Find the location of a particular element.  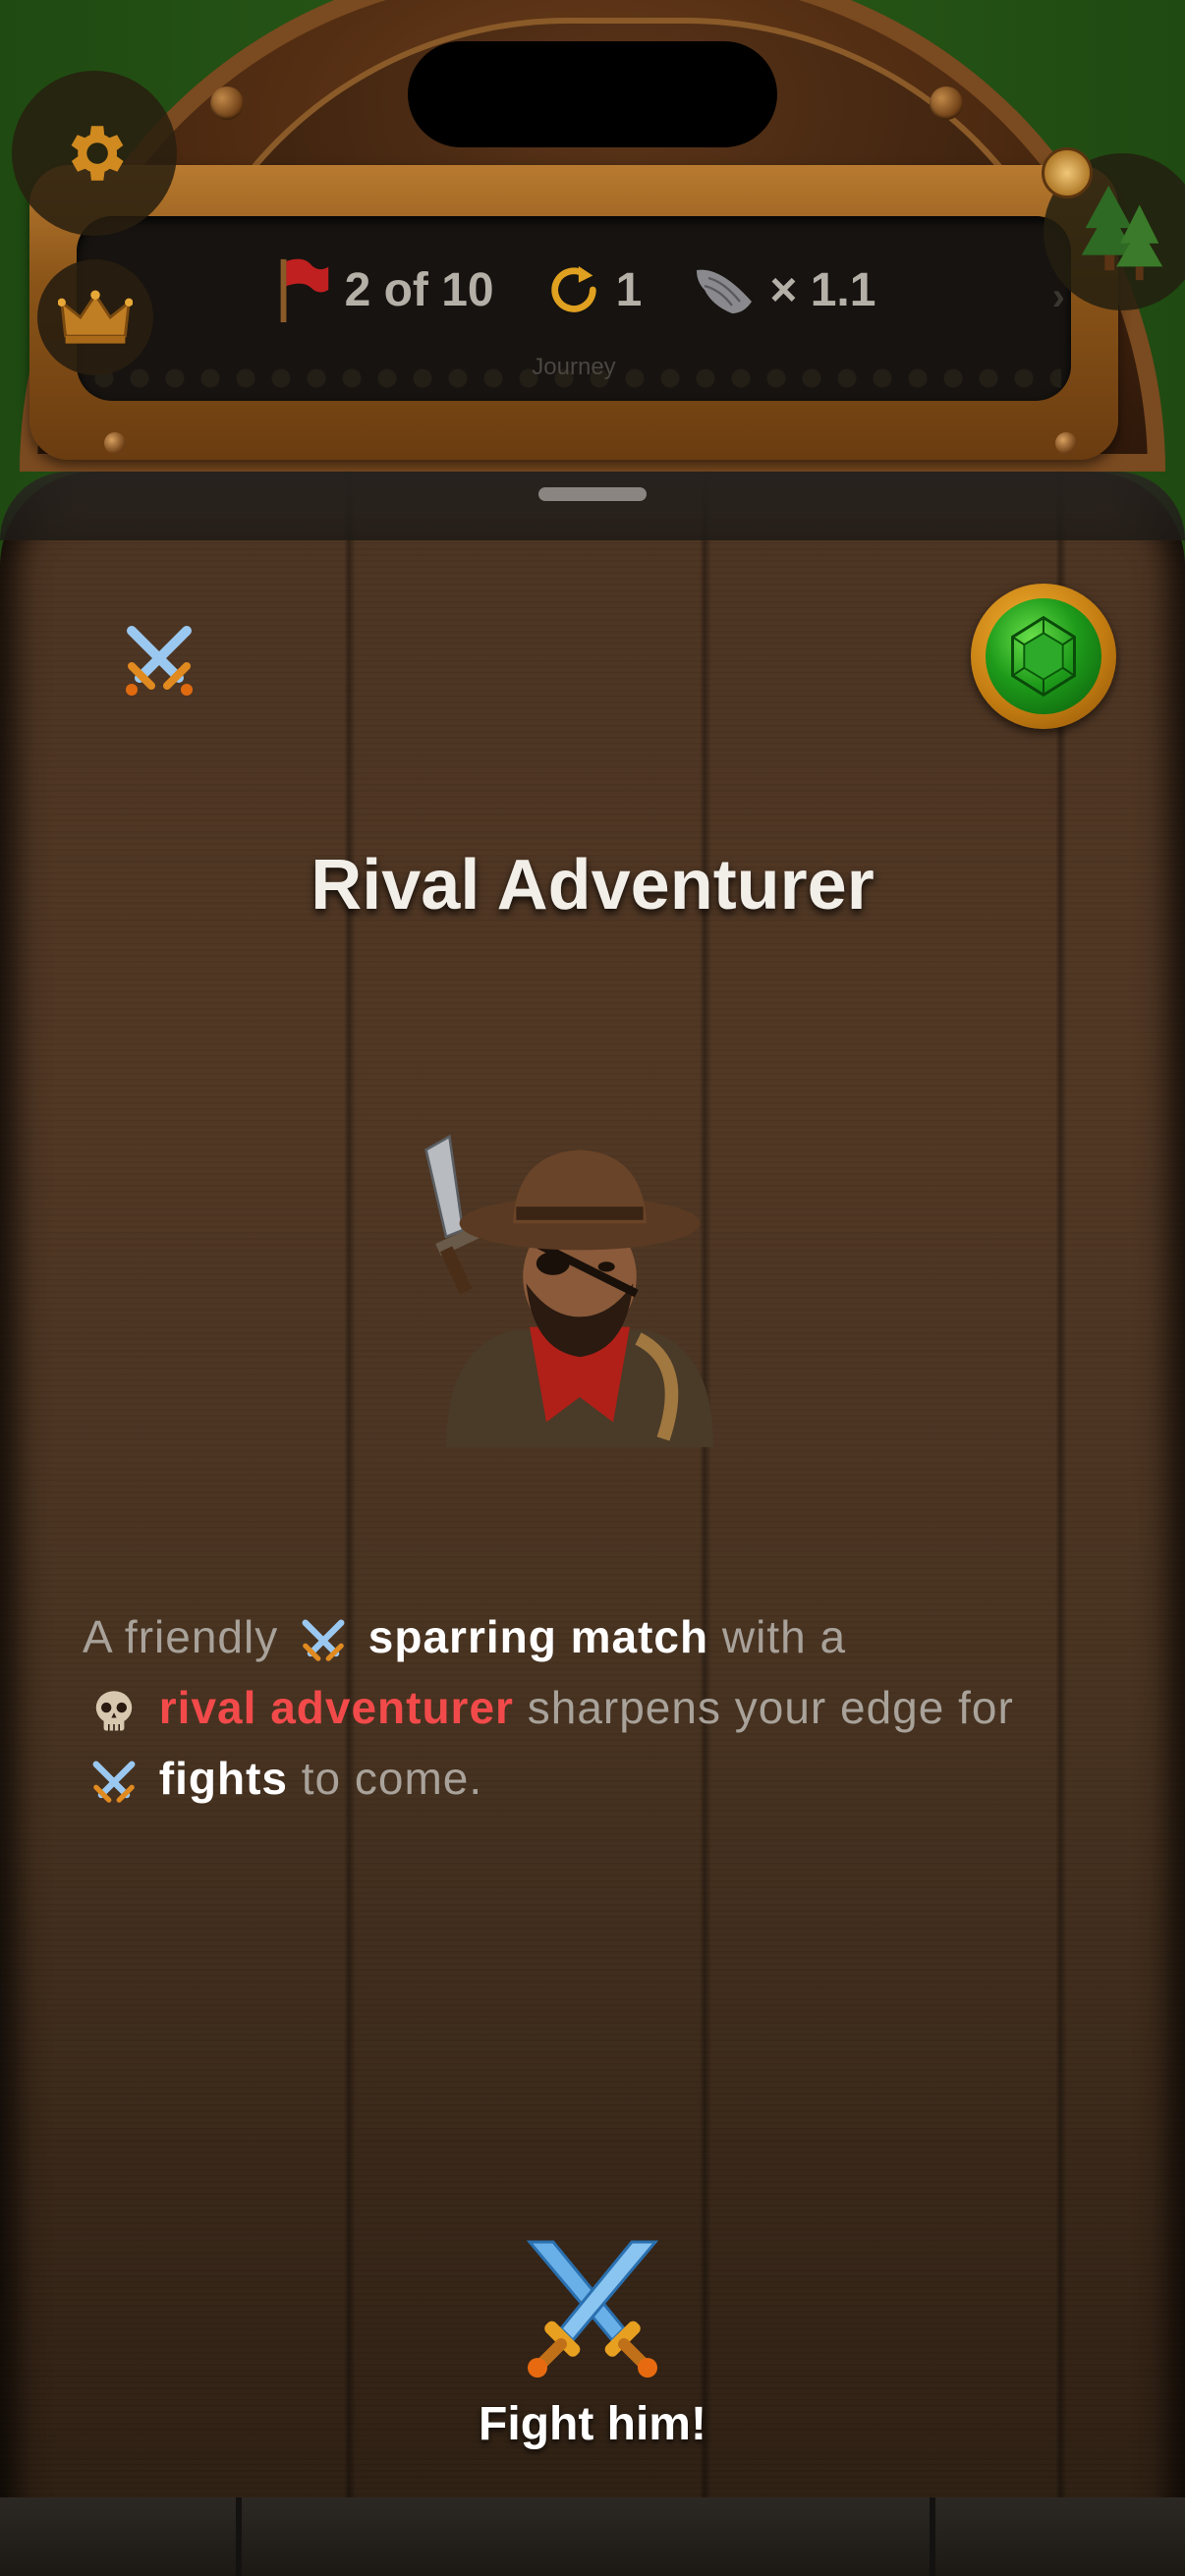

reward-gem is located at coordinates (1044, 656).